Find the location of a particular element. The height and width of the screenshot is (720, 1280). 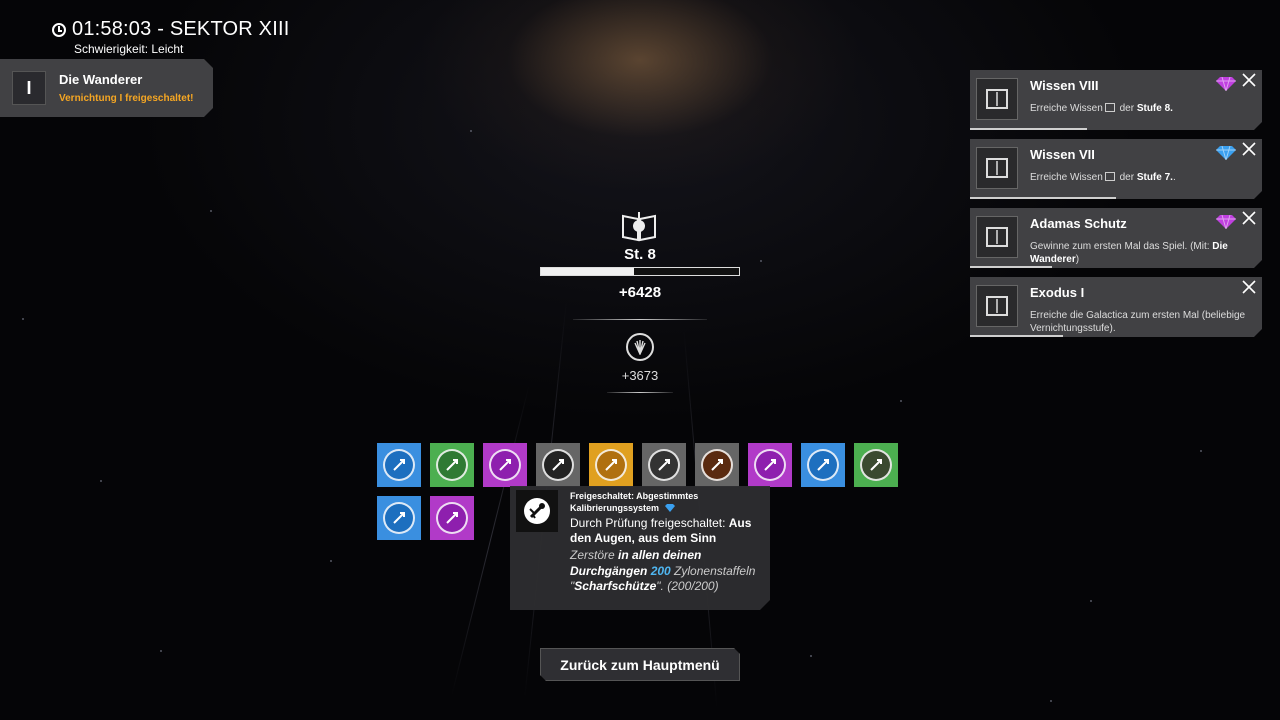

blue-gem-icon is located at coordinates (669, 508).